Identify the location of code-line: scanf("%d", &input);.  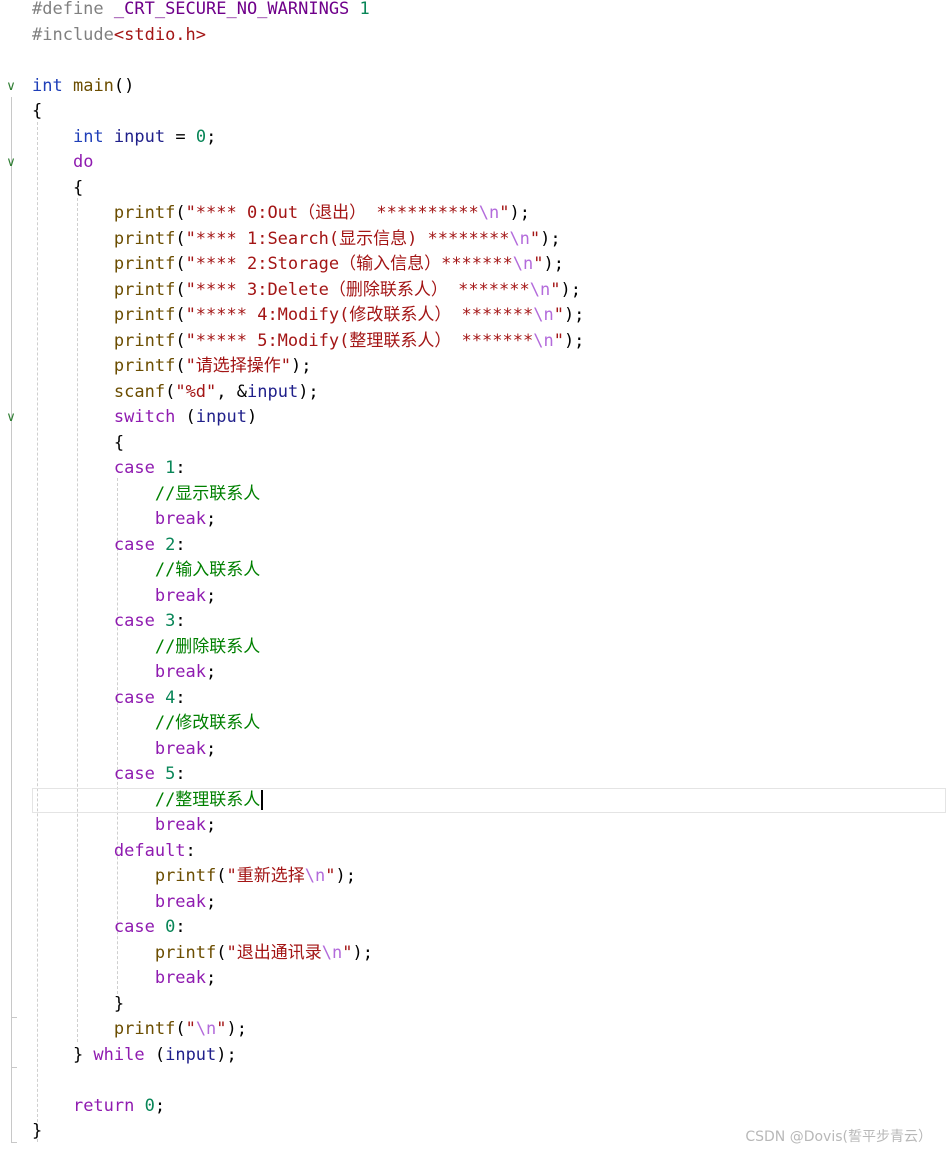
(473, 392).